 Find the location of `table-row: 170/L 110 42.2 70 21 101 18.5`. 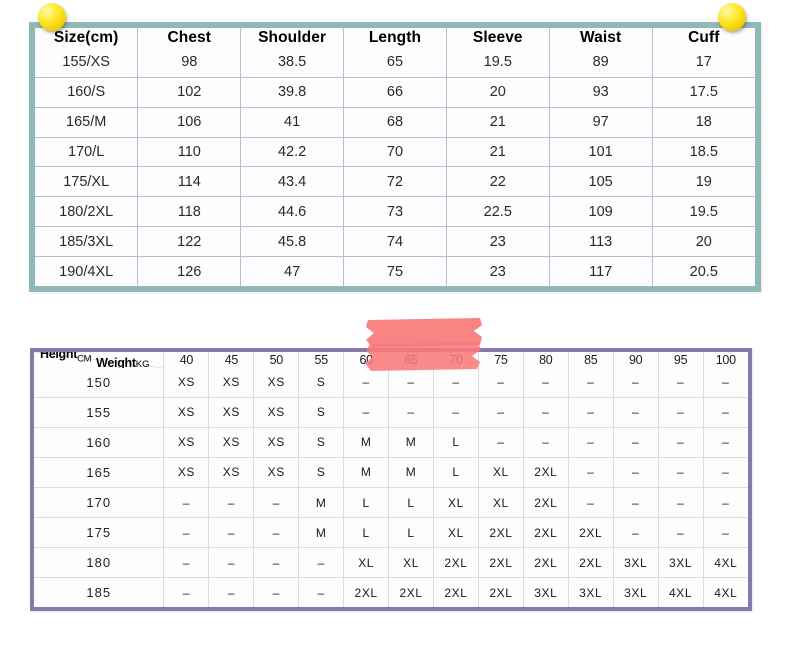

table-row: 170/L 110 42.2 70 21 101 18.5 is located at coordinates (395, 152).